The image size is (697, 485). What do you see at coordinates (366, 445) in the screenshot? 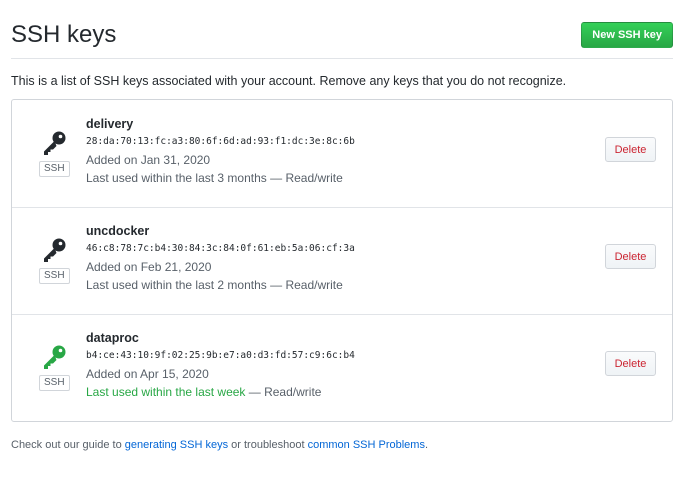
I see `common-ssh-problems-link: common SSH Problems` at bounding box center [366, 445].